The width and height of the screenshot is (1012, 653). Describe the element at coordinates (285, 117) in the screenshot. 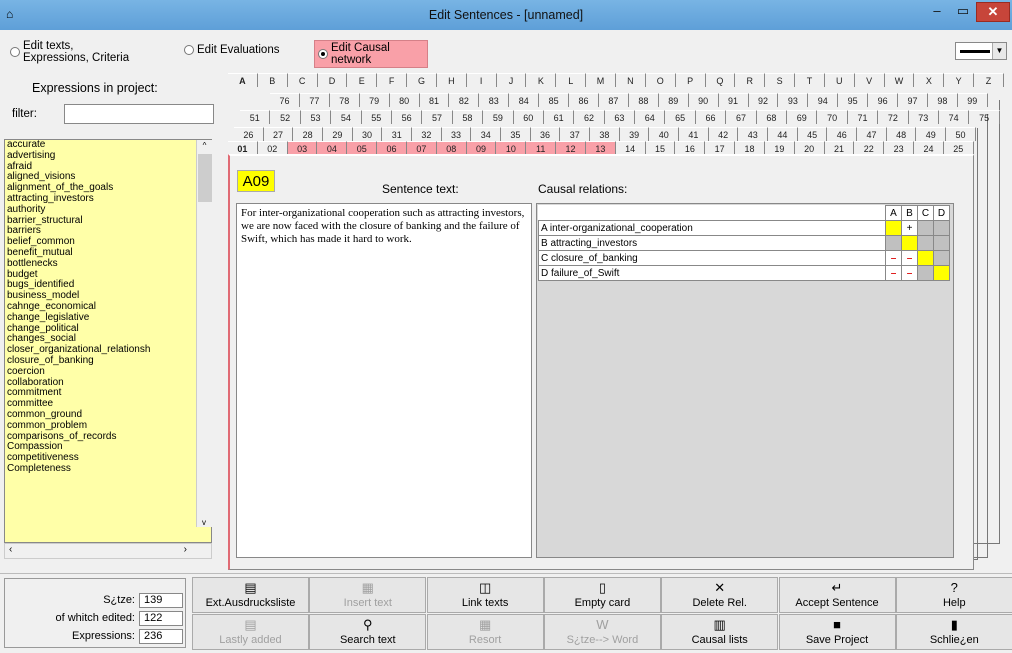

I see `tab-52: 52` at that location.